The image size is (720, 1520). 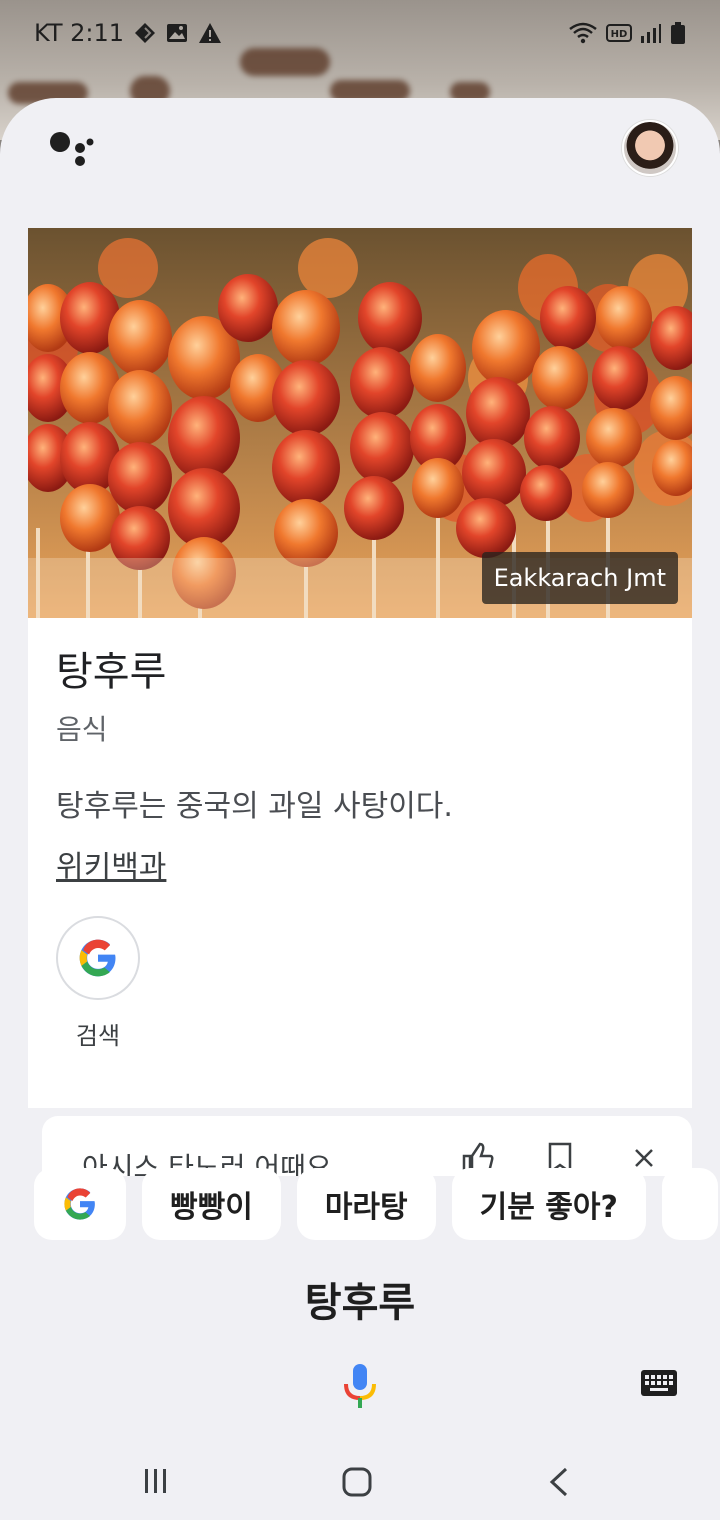 I want to click on chip-suggestion-3: 기분 좋아?, so click(x=548, y=1204).